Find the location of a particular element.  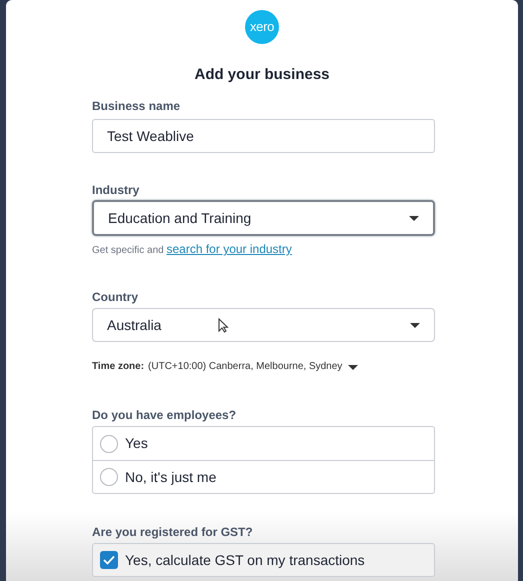

form-title: Add your business is located at coordinates (262, 75).